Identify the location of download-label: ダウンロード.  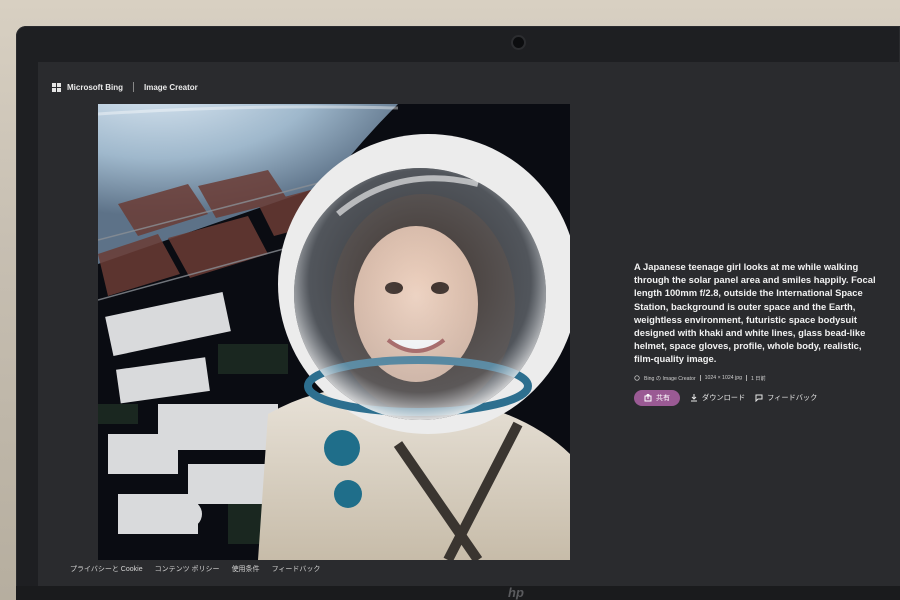
(724, 397).